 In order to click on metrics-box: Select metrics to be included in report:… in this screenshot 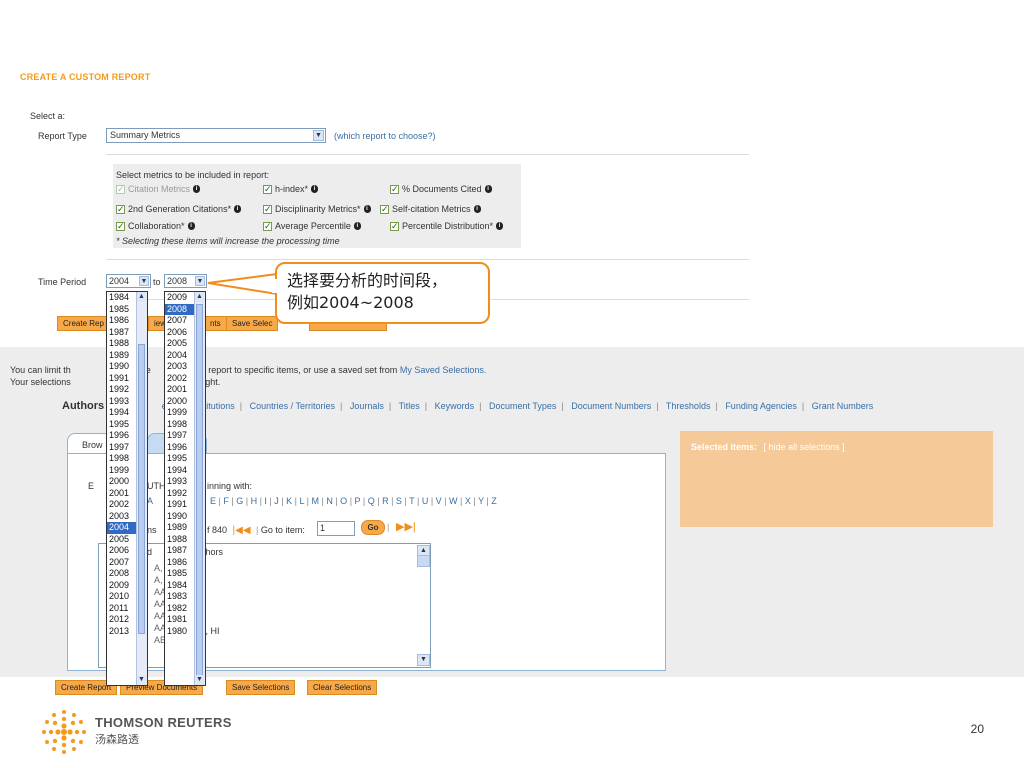, I will do `click(317, 206)`.